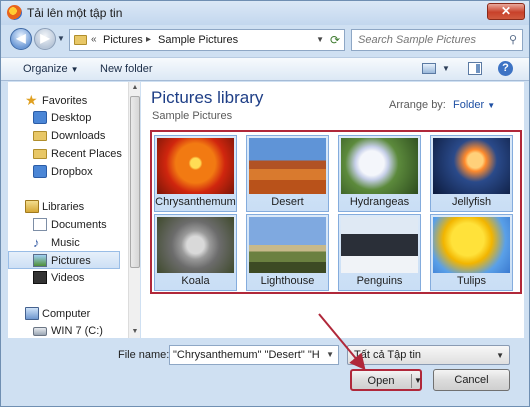  I want to click on arrange-by-value: Folder, so click(469, 105).